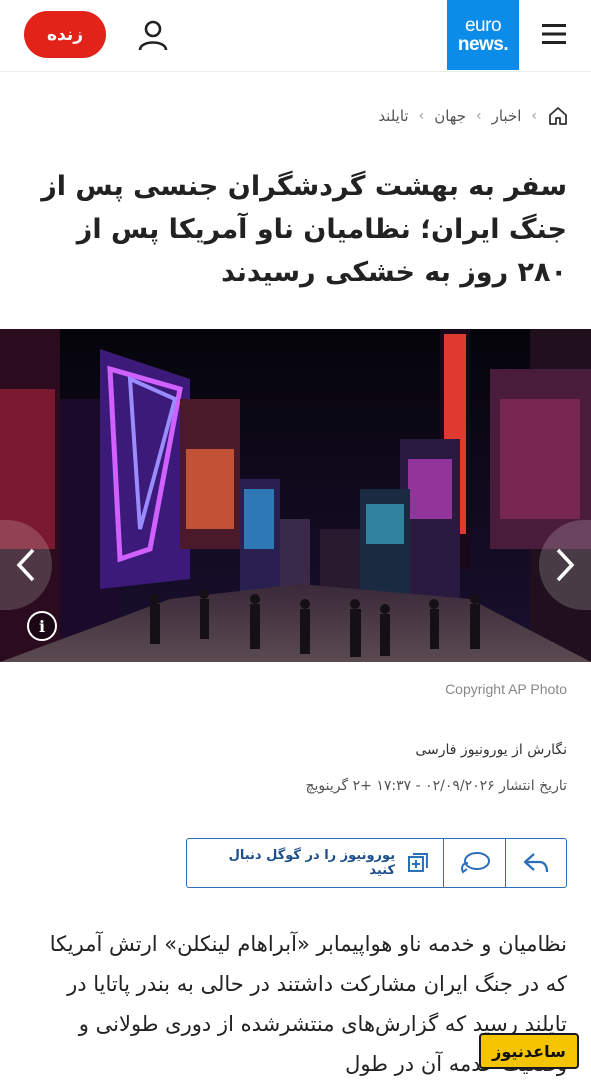 The height and width of the screenshot is (1080, 591). Describe the element at coordinates (42, 626) in the screenshot. I see `info-icon: i` at that location.